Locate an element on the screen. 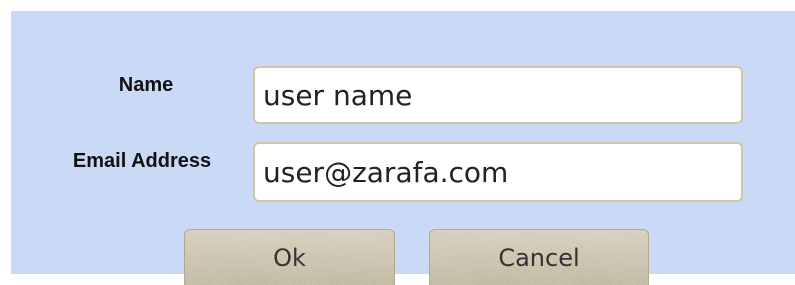 The height and width of the screenshot is (285, 795). cancel-button: Cancel is located at coordinates (539, 257).